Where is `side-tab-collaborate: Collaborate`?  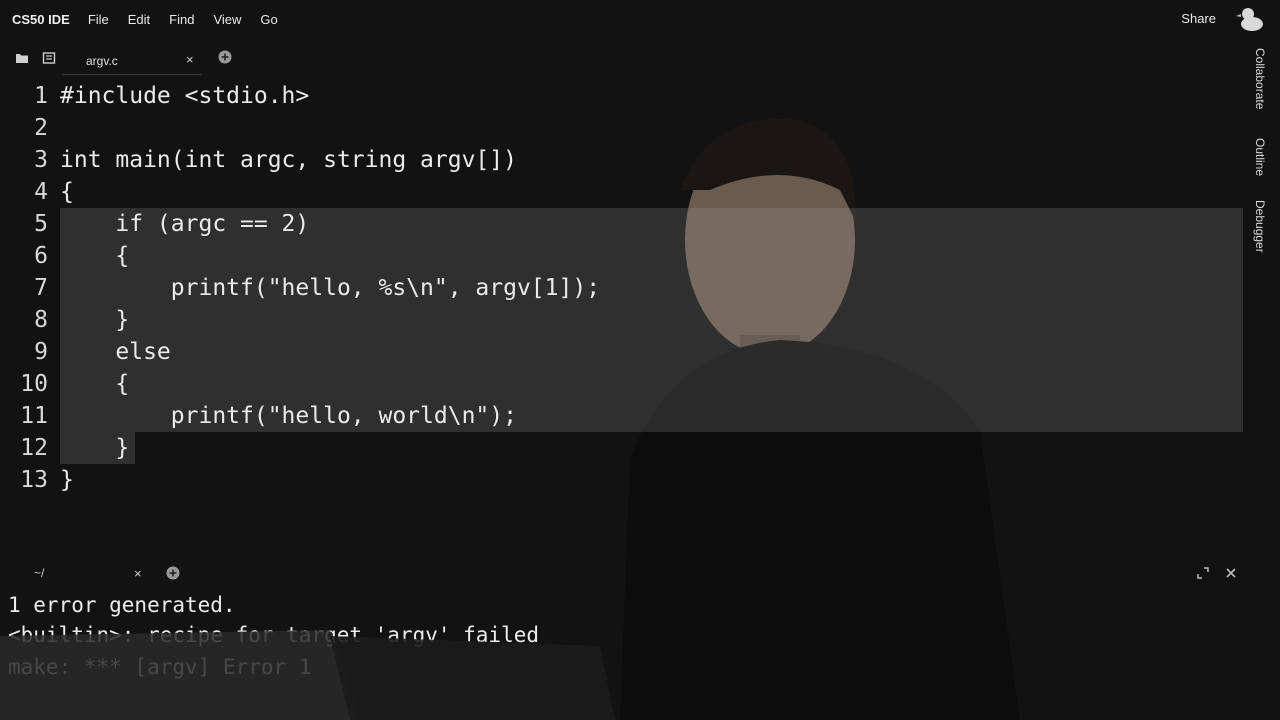
side-tab-collaborate: Collaborate is located at coordinates (1260, 78).